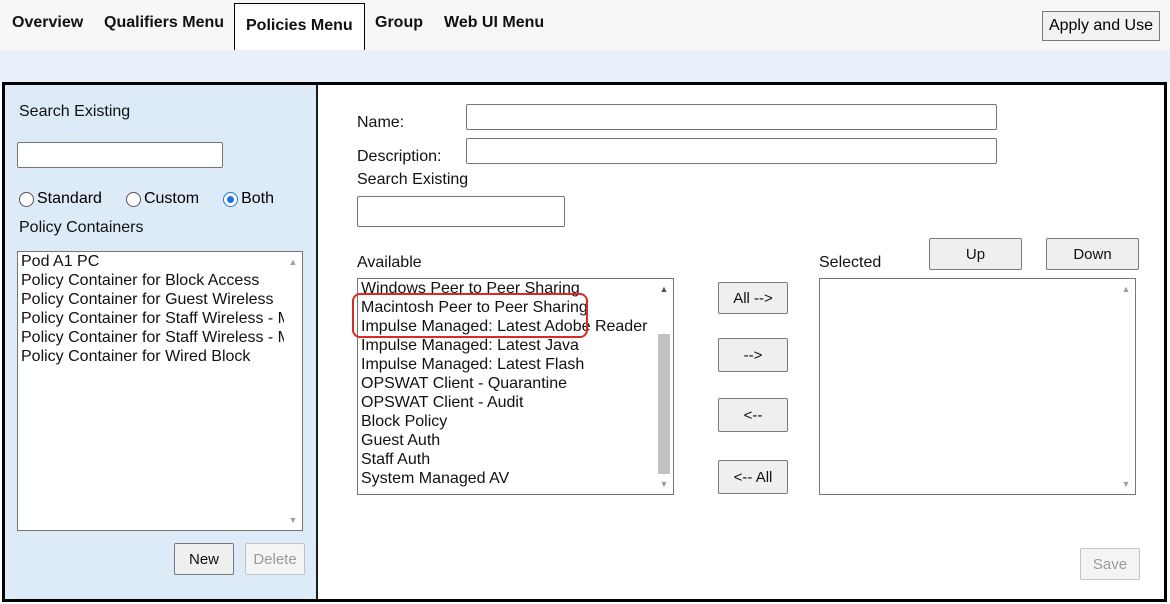  I want to click on radio-standard: Standard, so click(60, 199).